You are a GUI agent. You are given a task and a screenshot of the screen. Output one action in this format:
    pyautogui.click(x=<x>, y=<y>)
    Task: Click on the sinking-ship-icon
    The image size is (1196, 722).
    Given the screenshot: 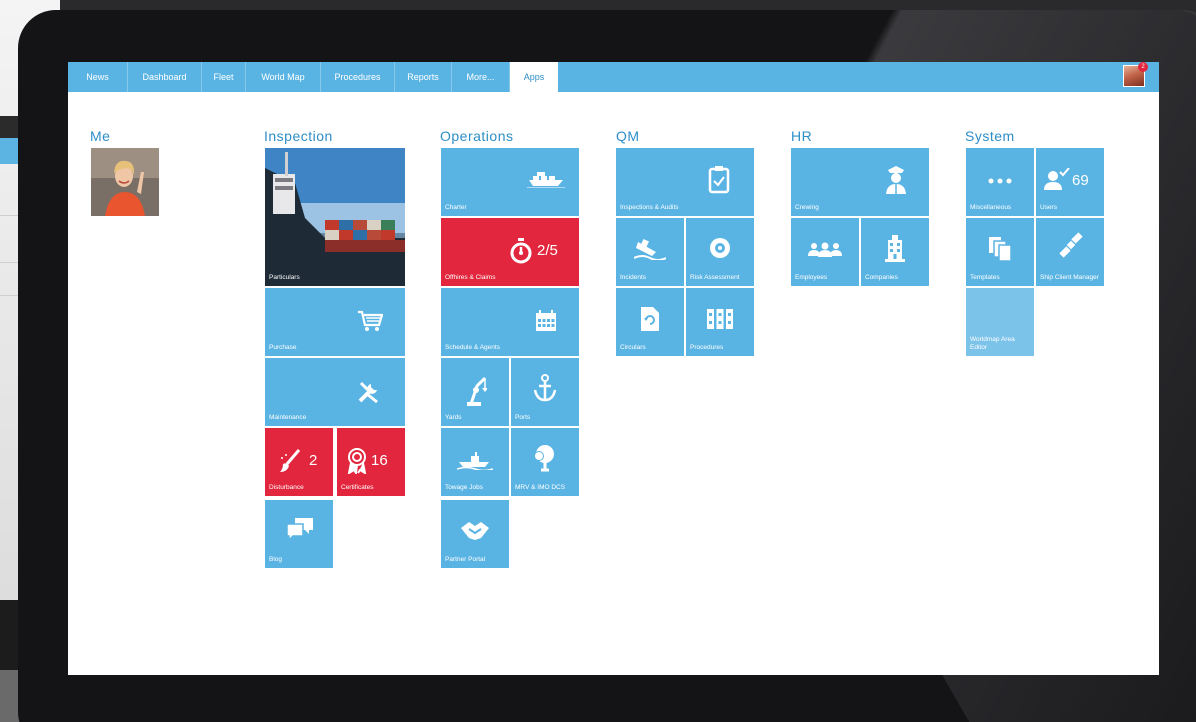 What is the action you would take?
    pyautogui.click(x=650, y=249)
    